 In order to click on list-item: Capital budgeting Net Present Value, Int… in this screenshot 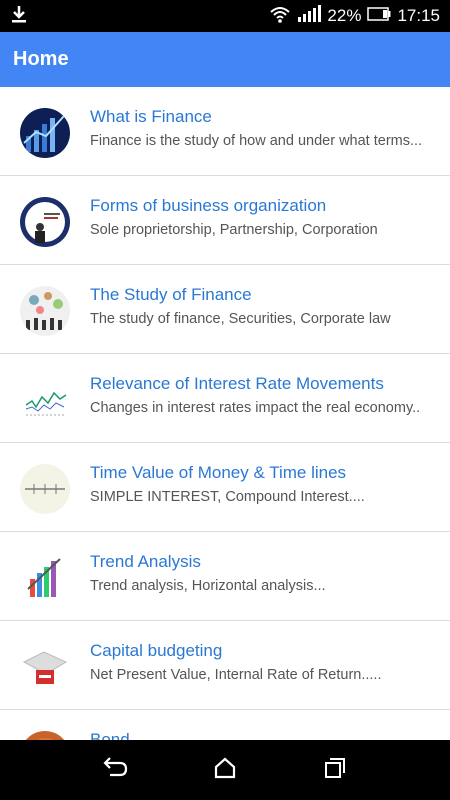, I will do `click(225, 665)`.